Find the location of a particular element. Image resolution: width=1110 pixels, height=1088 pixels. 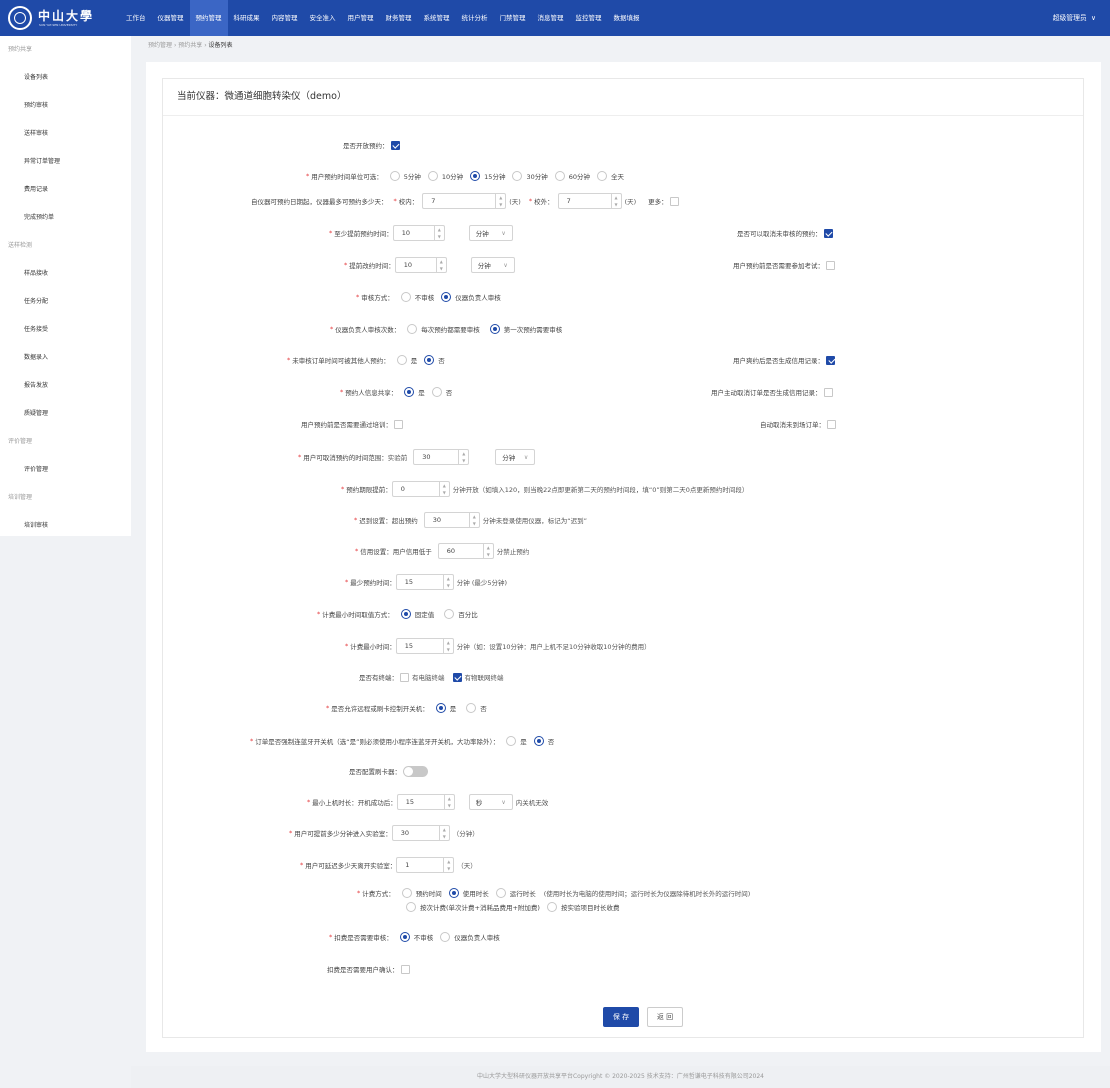

nav-item-stats: 统计分析 is located at coordinates (475, 18).